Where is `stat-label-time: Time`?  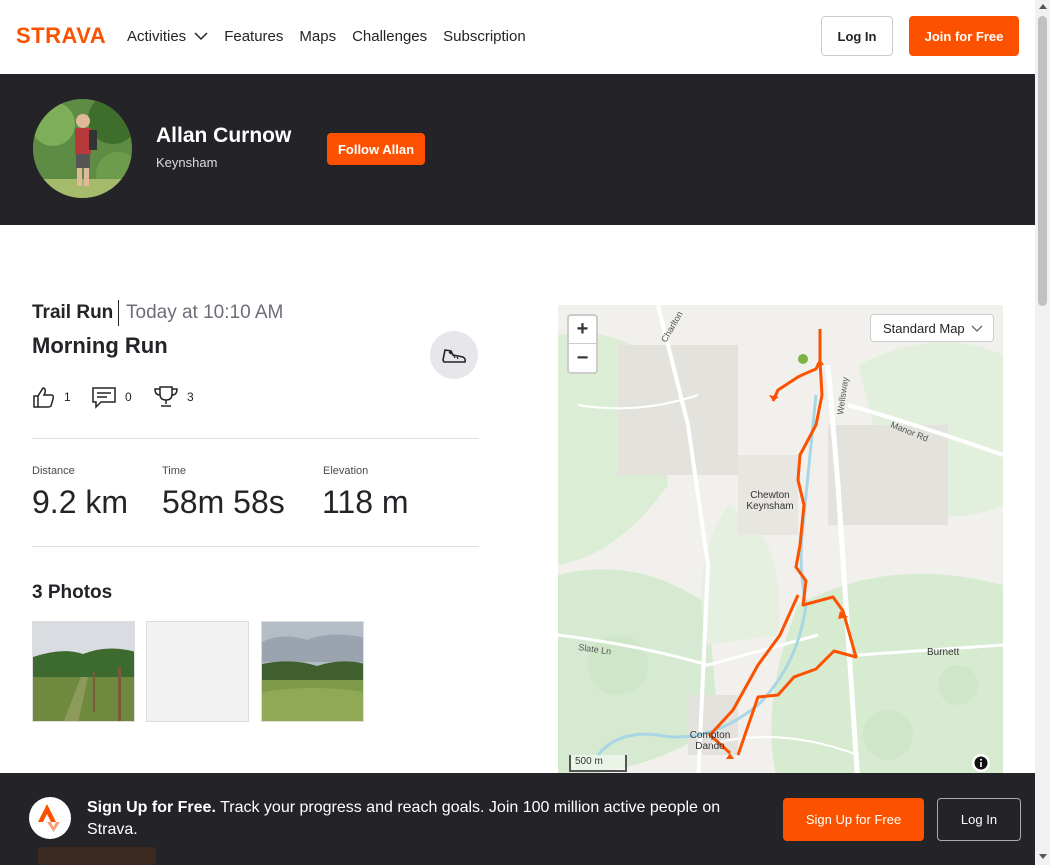
stat-label-time: Time is located at coordinates (174, 471).